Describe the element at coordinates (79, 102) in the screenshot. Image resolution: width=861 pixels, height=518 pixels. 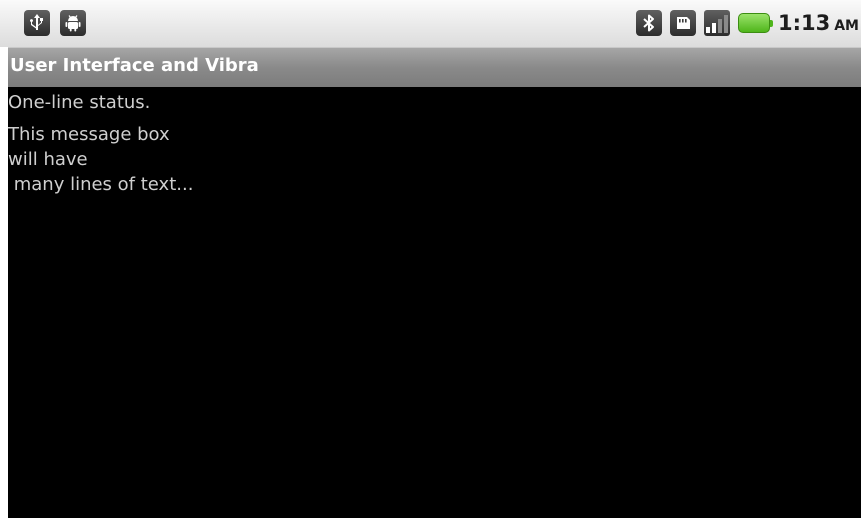
I see `status-text: One-line status.` at that location.